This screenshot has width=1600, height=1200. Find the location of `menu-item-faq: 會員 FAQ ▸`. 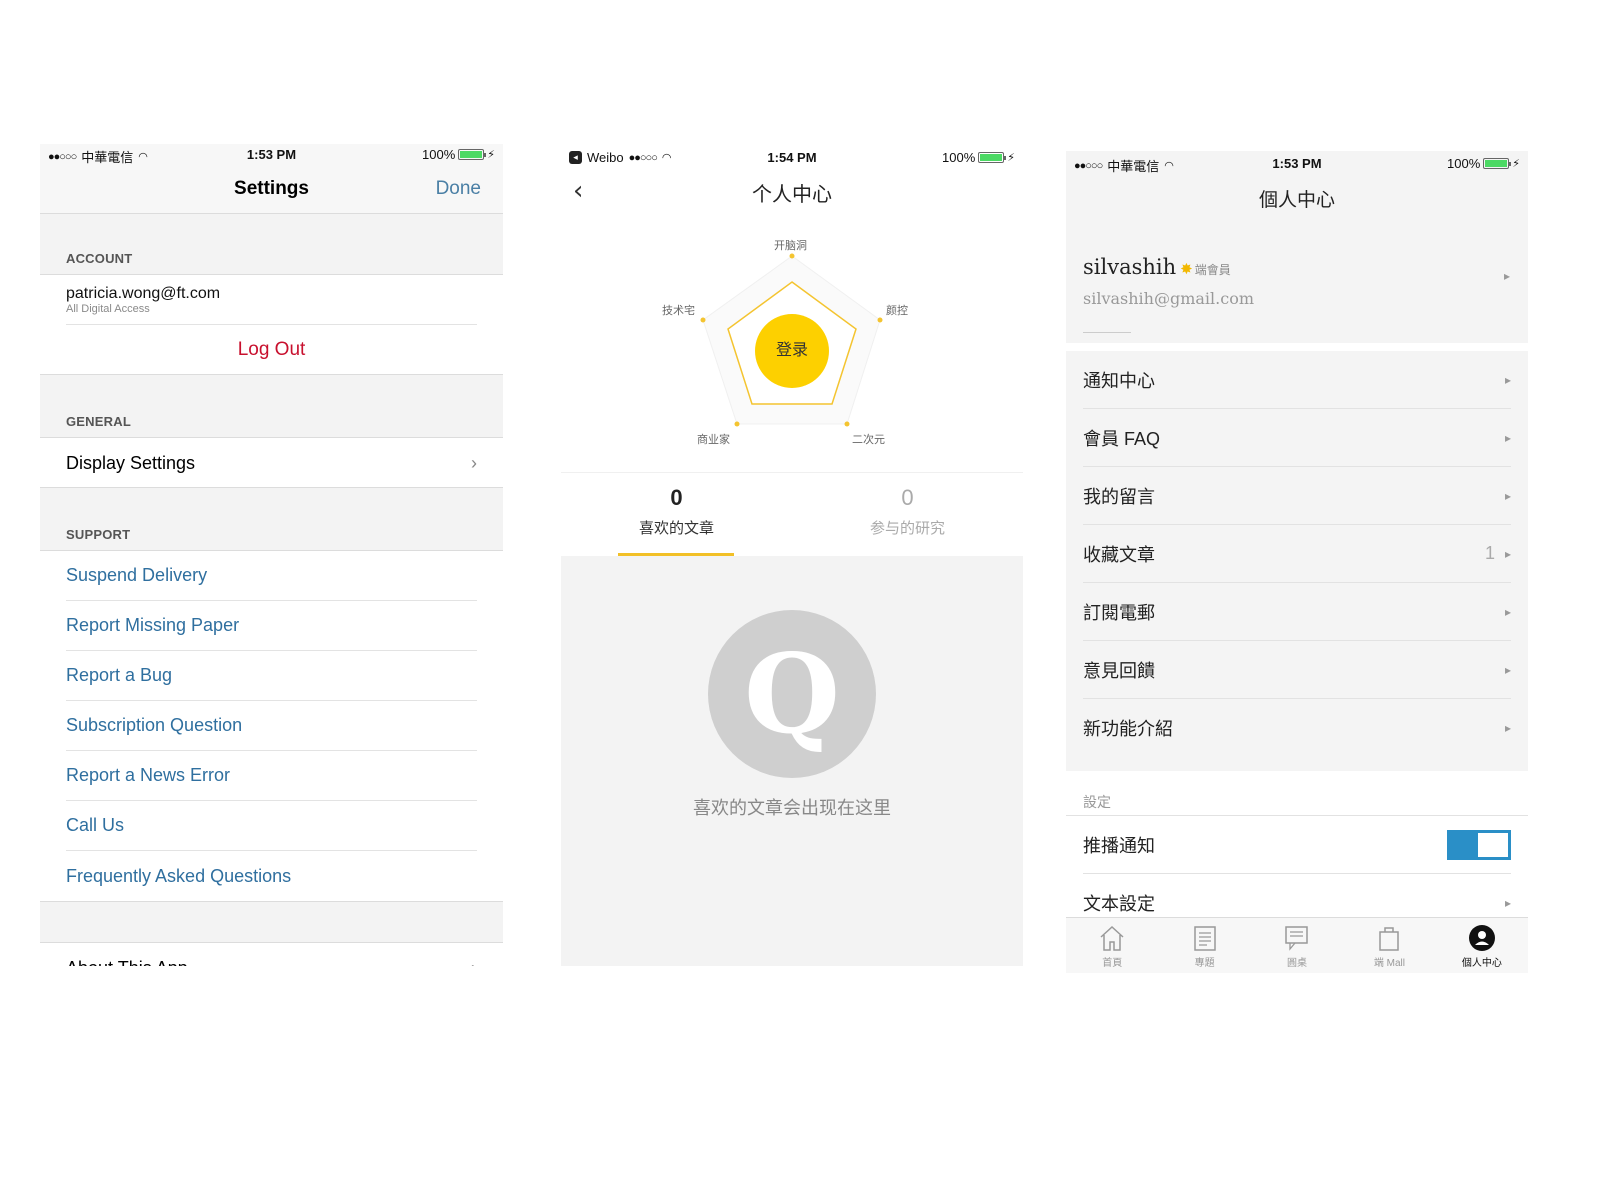

menu-item-faq: 會員 FAQ ▸ is located at coordinates (1297, 438).